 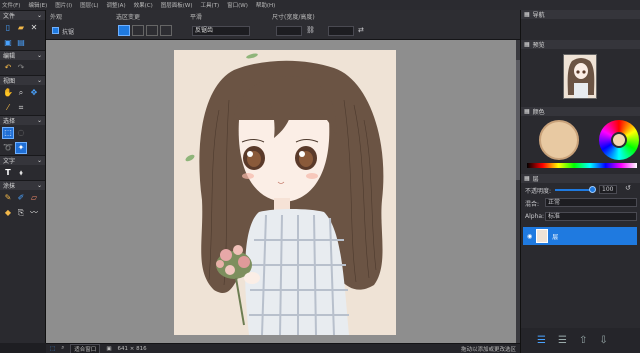 I want to click on menu-effects: 效果(C), so click(x=143, y=5).